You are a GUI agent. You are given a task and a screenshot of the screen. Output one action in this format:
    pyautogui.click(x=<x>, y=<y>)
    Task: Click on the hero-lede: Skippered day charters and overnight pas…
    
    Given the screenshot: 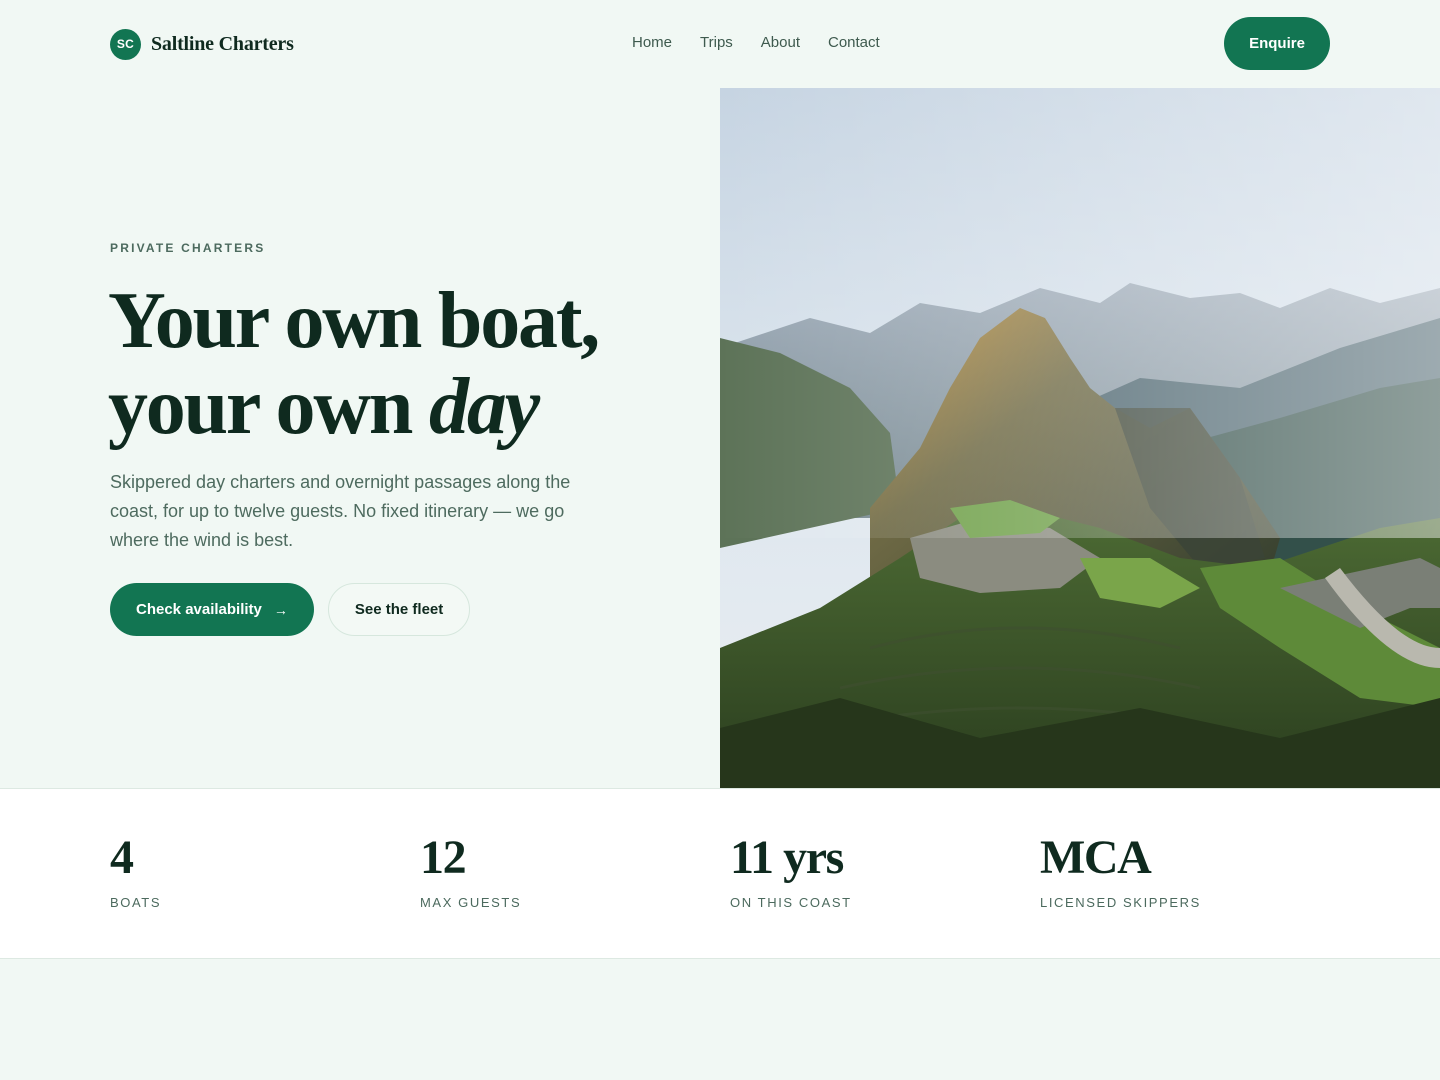 What is the action you would take?
    pyautogui.click(x=340, y=511)
    